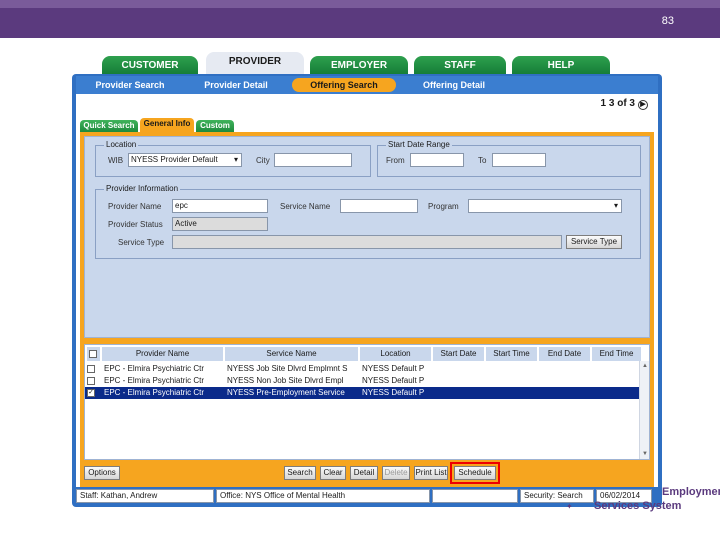 The height and width of the screenshot is (540, 720). I want to click on subnav-offering-search: Offering Search, so click(344, 85).